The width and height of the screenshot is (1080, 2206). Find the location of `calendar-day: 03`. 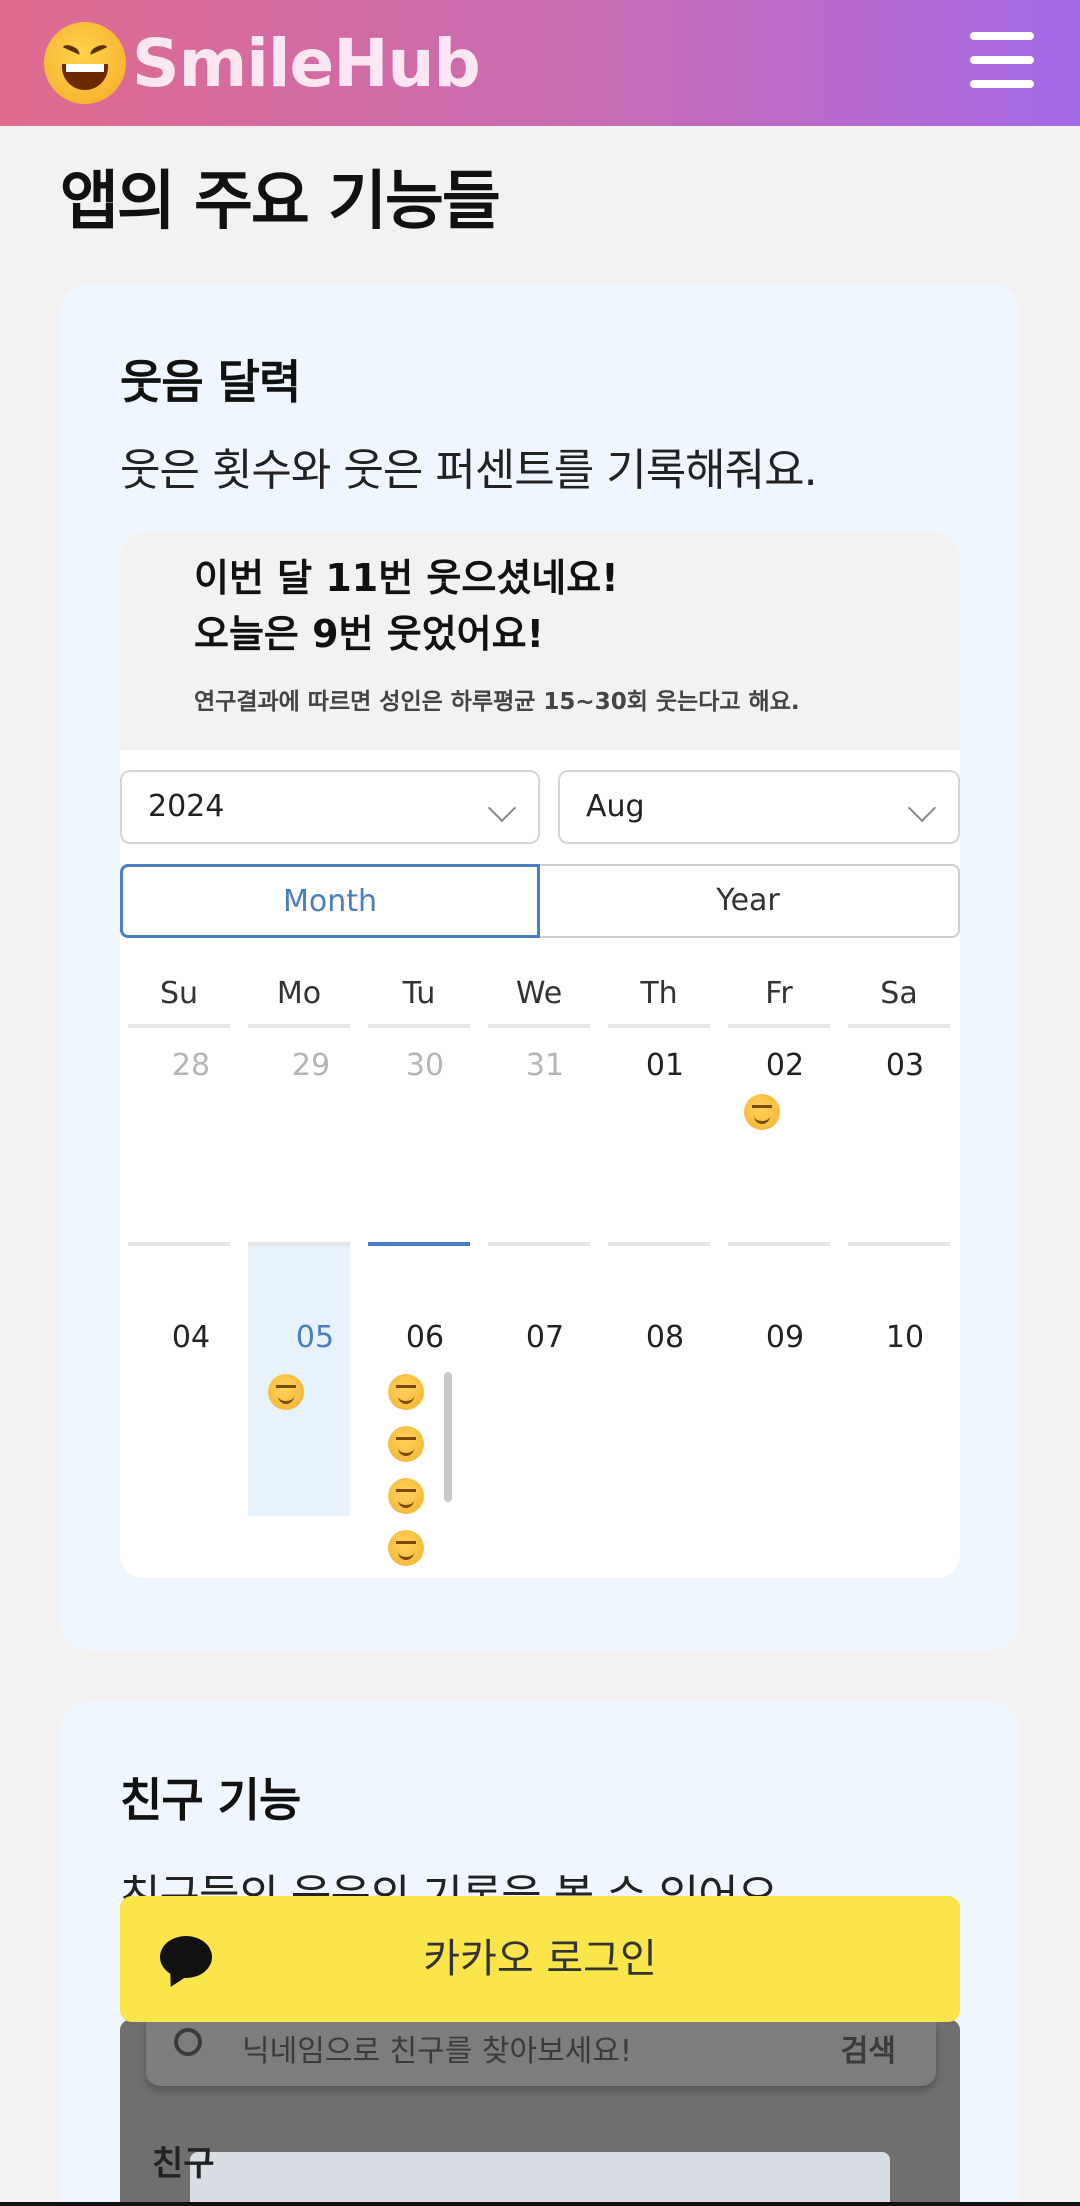

calendar-day: 03 is located at coordinates (905, 1065).